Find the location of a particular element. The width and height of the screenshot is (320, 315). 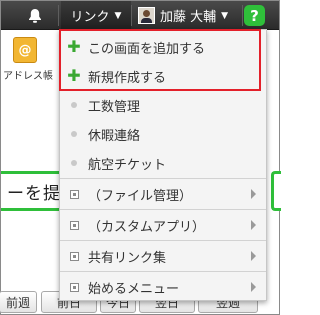

menu-item-folder-custom-app: （カスタムアプリ） is located at coordinates (163, 225).